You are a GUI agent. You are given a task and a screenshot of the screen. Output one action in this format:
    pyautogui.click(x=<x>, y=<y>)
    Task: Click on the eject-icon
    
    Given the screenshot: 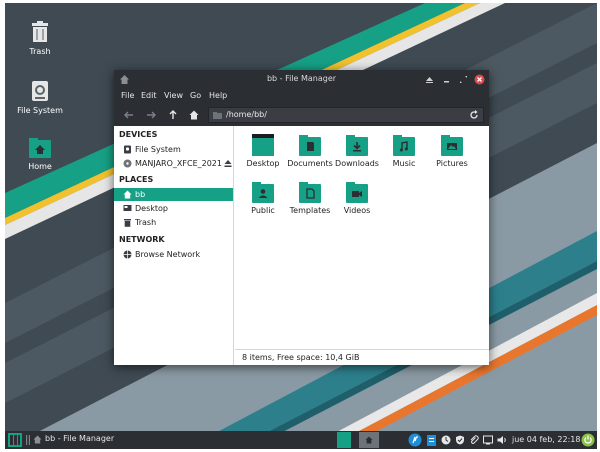 What is the action you would take?
    pyautogui.click(x=228, y=163)
    